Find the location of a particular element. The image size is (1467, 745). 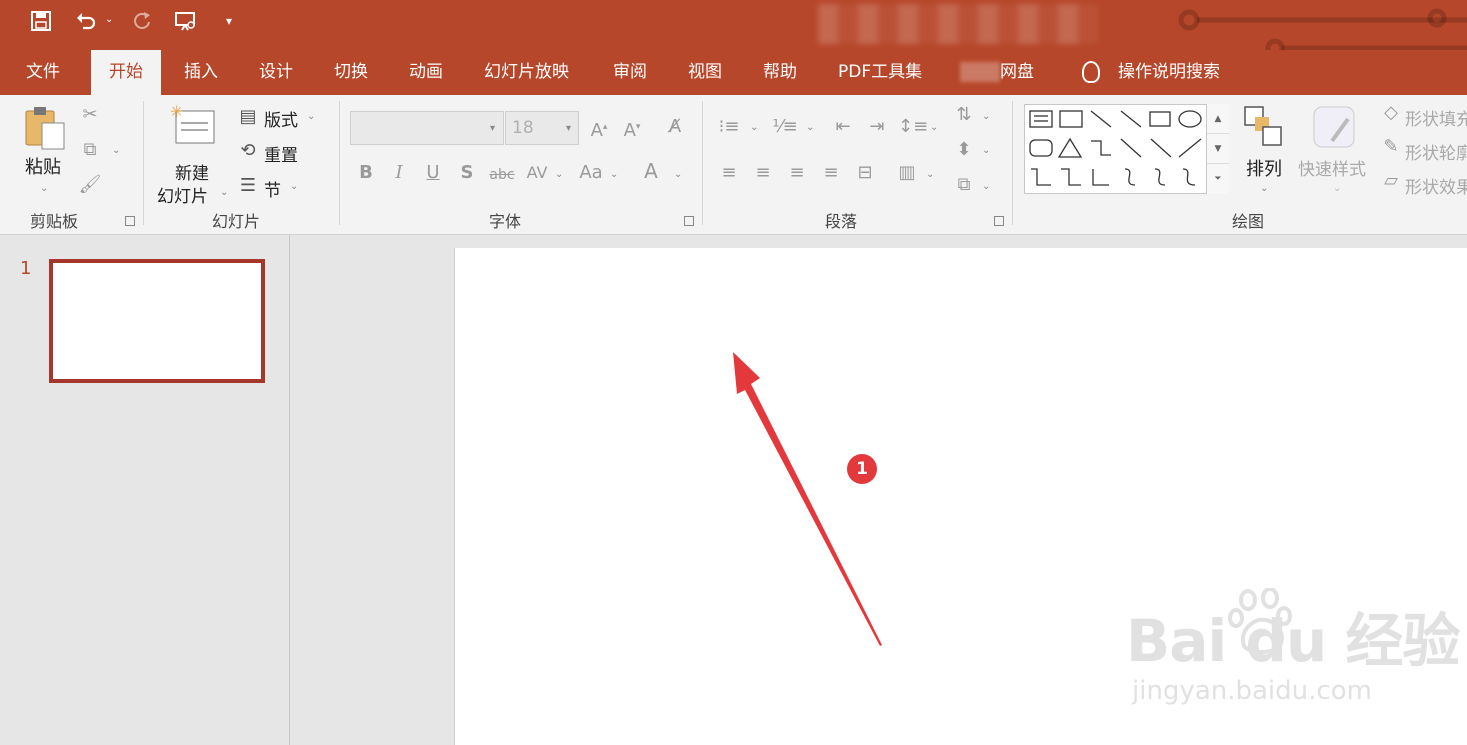

columns-dropdown-icon: ⌄ is located at coordinates (930, 174).